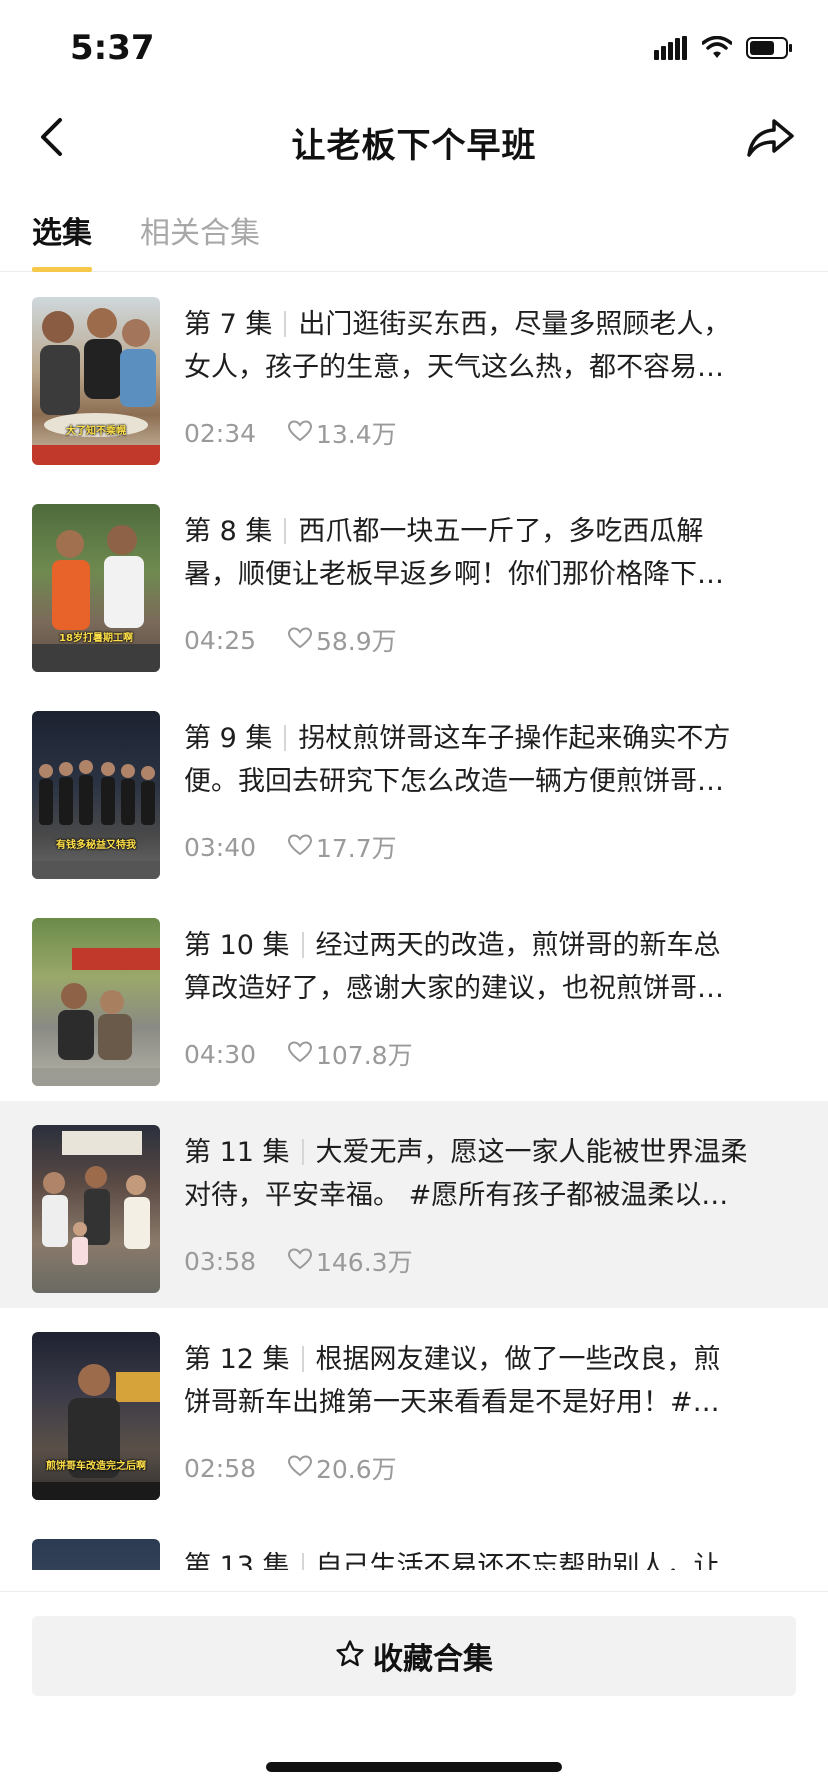 This screenshot has height=1792, width=828. I want to click on share-arrow-icon, so click(771, 140).